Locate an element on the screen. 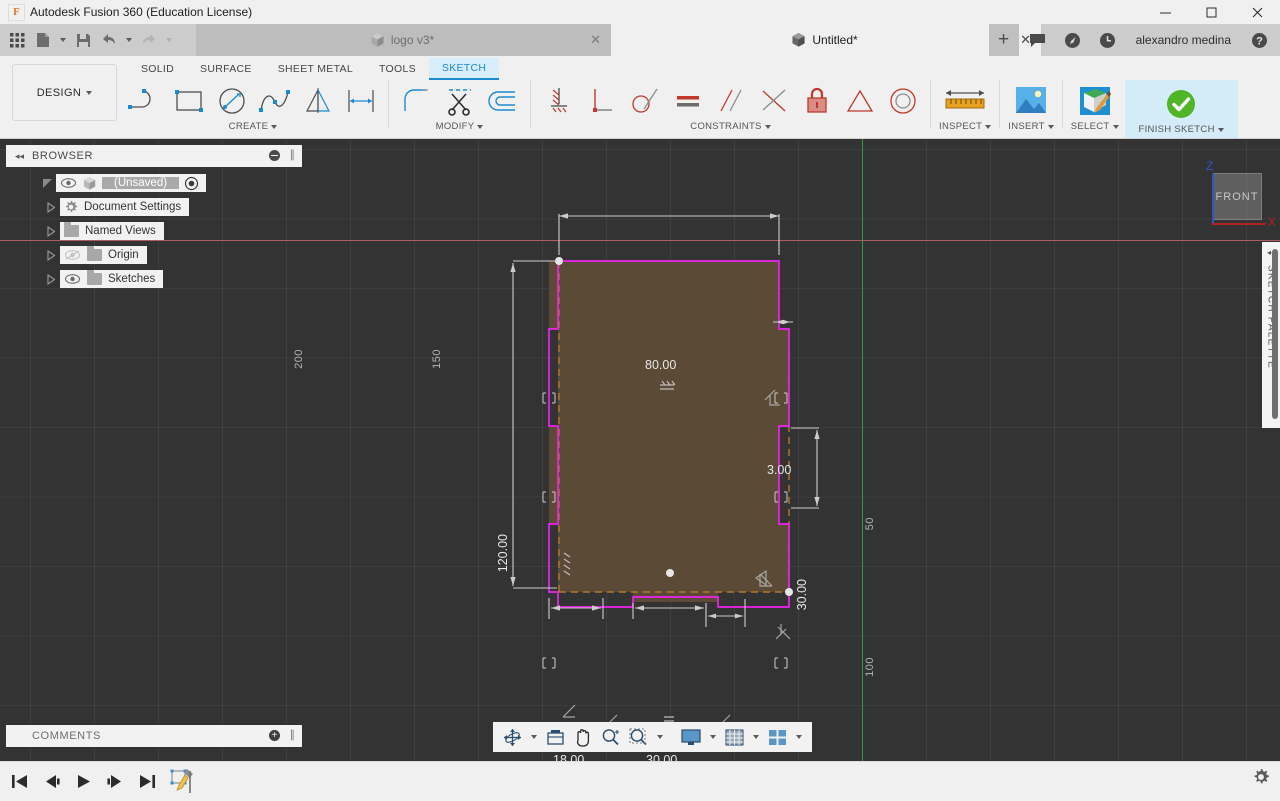 The width and height of the screenshot is (1280, 801). display-settings-icon is located at coordinates (691, 737).